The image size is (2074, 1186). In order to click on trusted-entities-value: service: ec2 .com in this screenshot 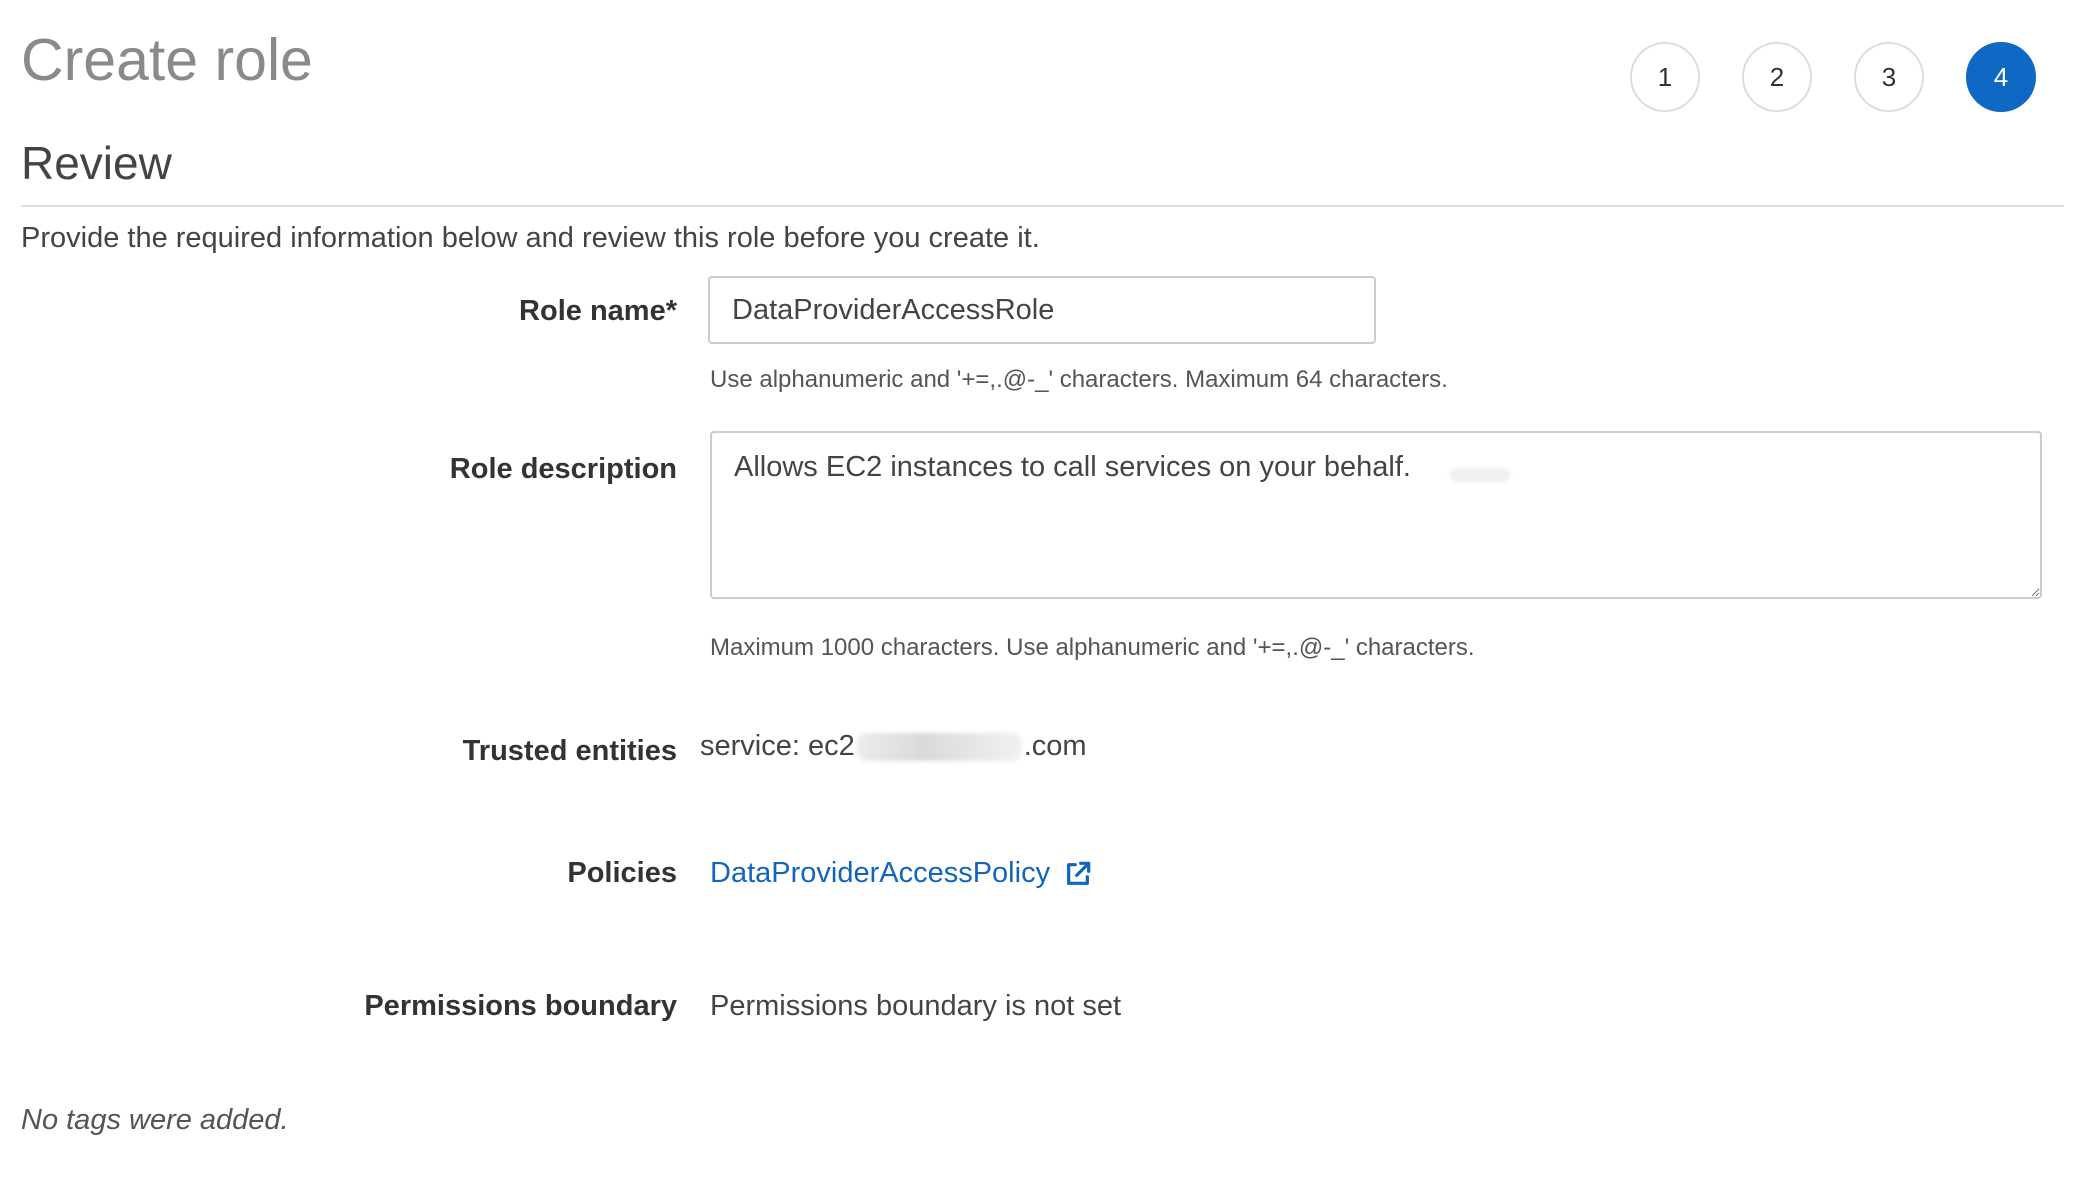, I will do `click(893, 746)`.